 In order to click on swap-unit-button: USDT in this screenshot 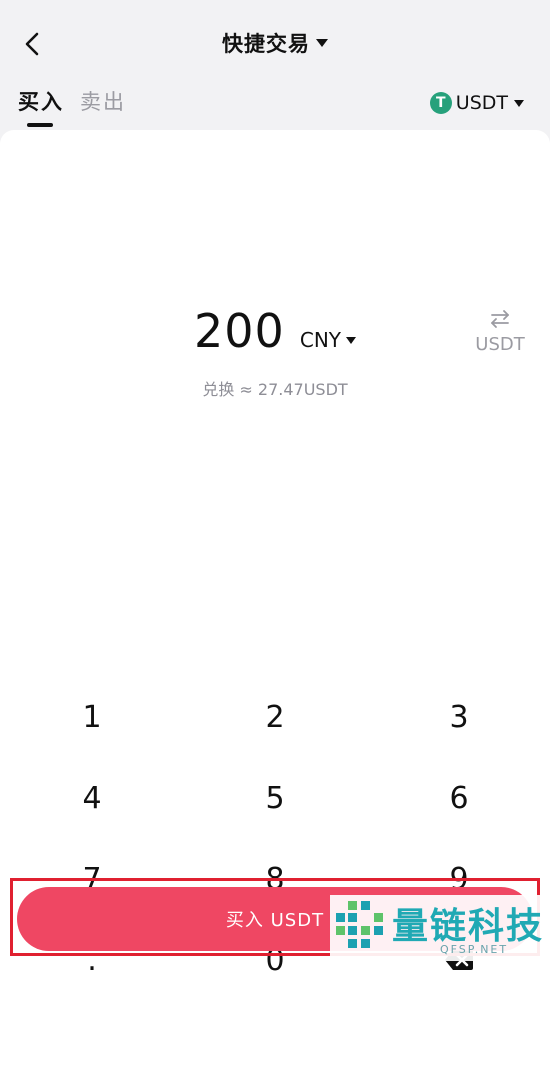, I will do `click(500, 331)`.